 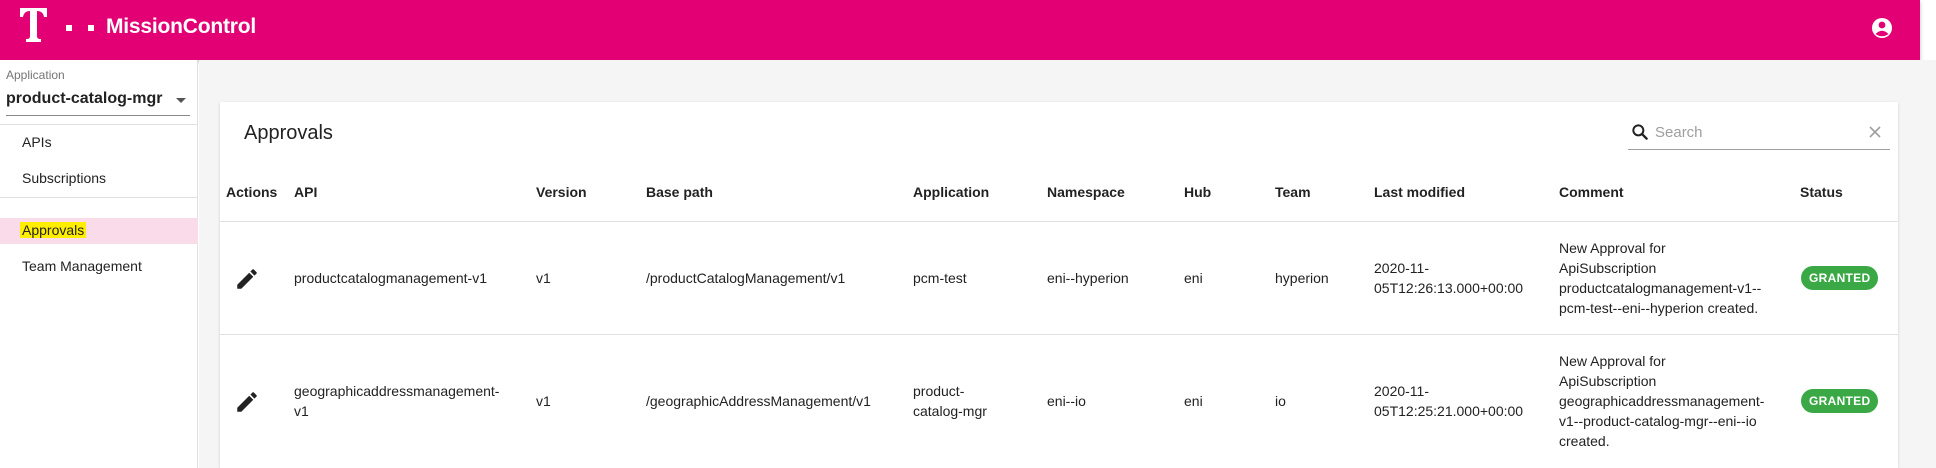 What do you see at coordinates (1448, 401) in the screenshot?
I see `last-modified-cell: 2020-11- 05T12:25:21.000+00:00` at bounding box center [1448, 401].